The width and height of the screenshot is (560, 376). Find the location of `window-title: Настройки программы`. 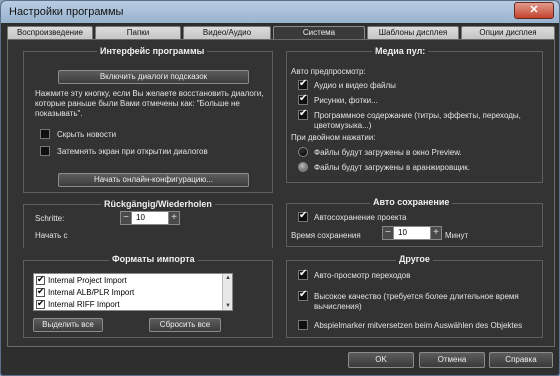

window-title: Настройки программы is located at coordinates (66, 12).